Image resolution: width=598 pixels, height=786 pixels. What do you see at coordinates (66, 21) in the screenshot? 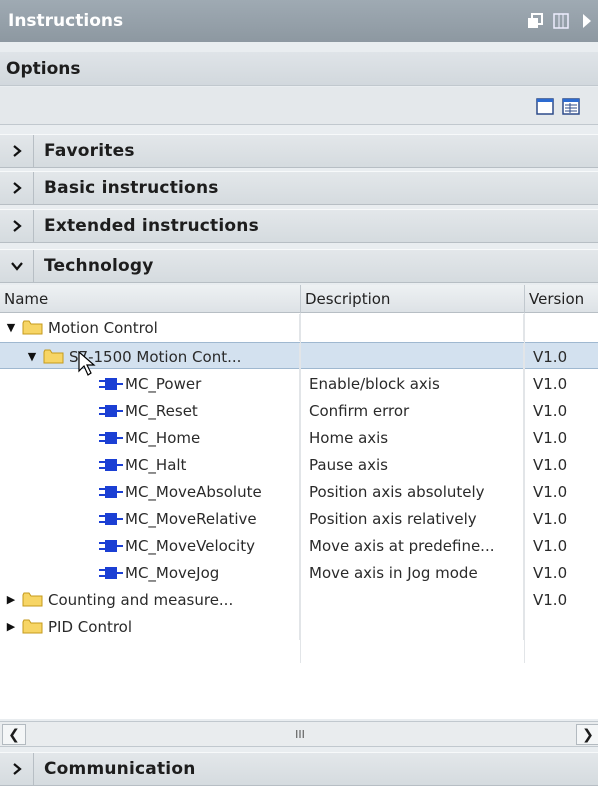
I see `panel-title: Instructions` at bounding box center [66, 21].